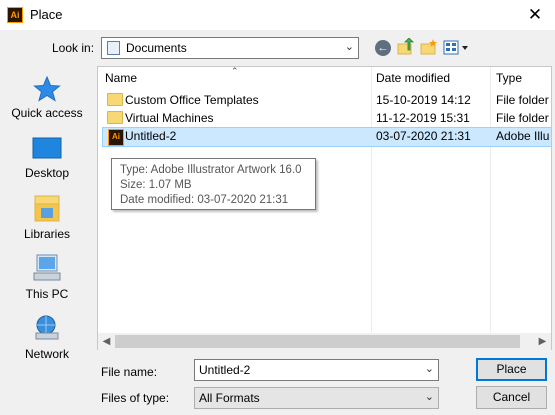 Image resolution: width=555 pixels, height=415 pixels. I want to click on places-label-quick-access: Quick access, so click(47, 113).